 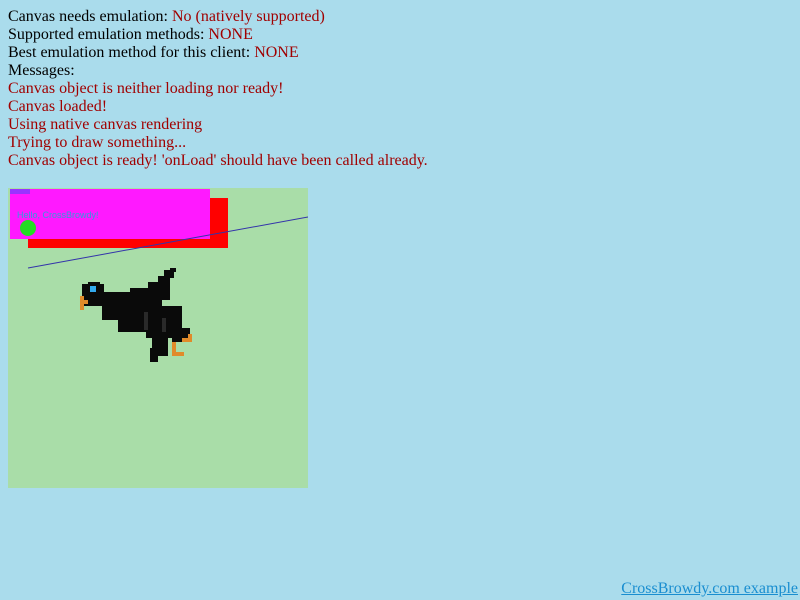 I want to click on needs-emulation-value: No (natively supported), so click(x=248, y=16).